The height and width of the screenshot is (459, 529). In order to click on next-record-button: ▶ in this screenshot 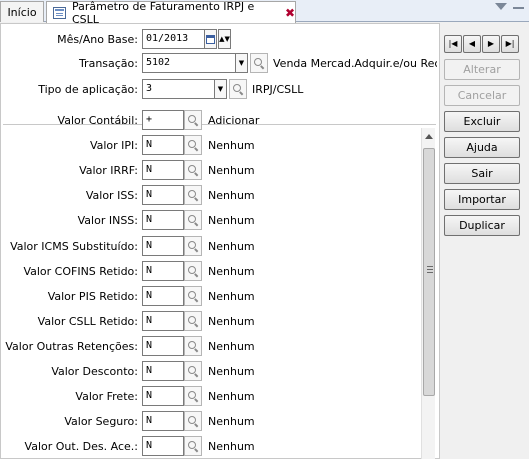, I will do `click(491, 44)`.